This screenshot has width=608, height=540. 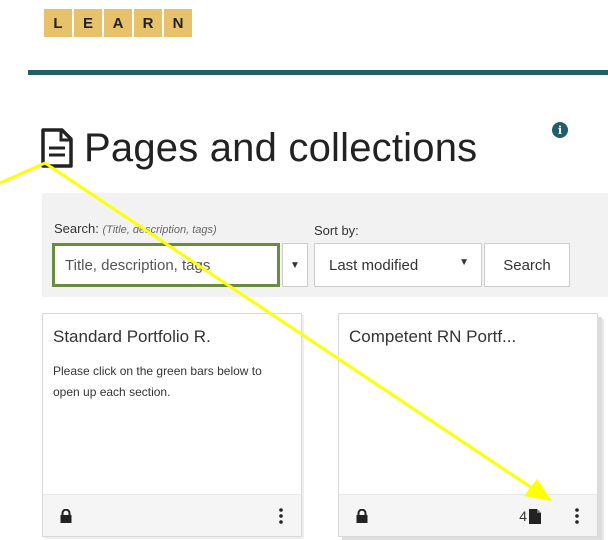 I want to click on page-title: Pages and collections, so click(x=258, y=148).